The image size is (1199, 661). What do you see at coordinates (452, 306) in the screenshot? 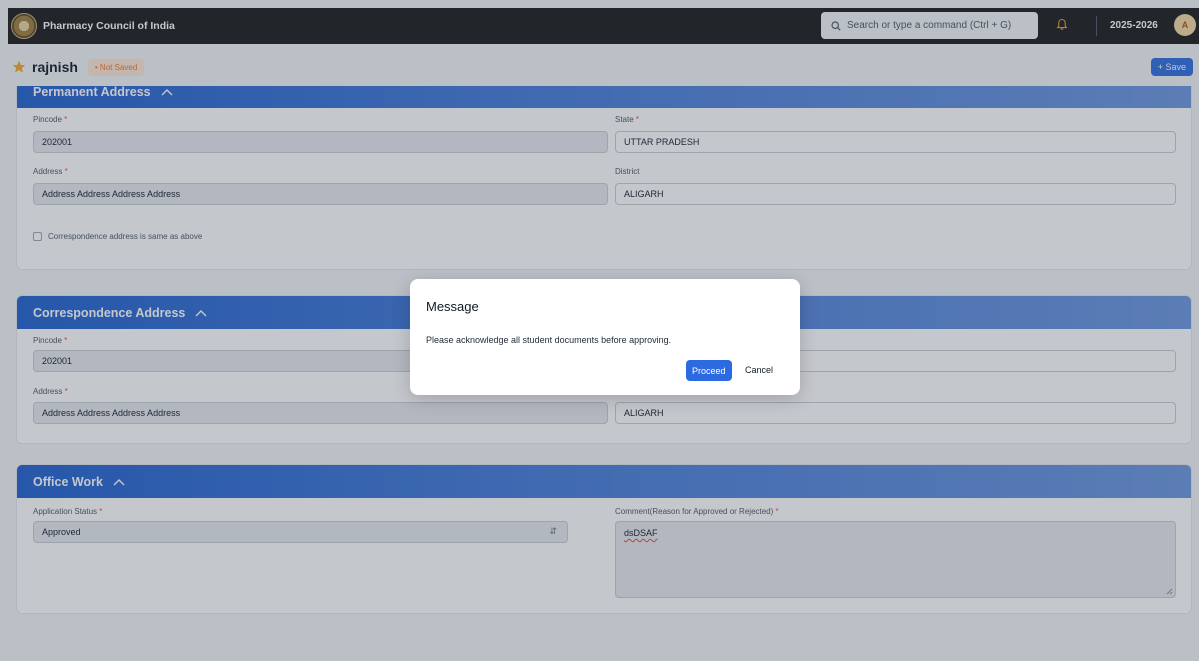
I see `dialog-title: Message` at bounding box center [452, 306].